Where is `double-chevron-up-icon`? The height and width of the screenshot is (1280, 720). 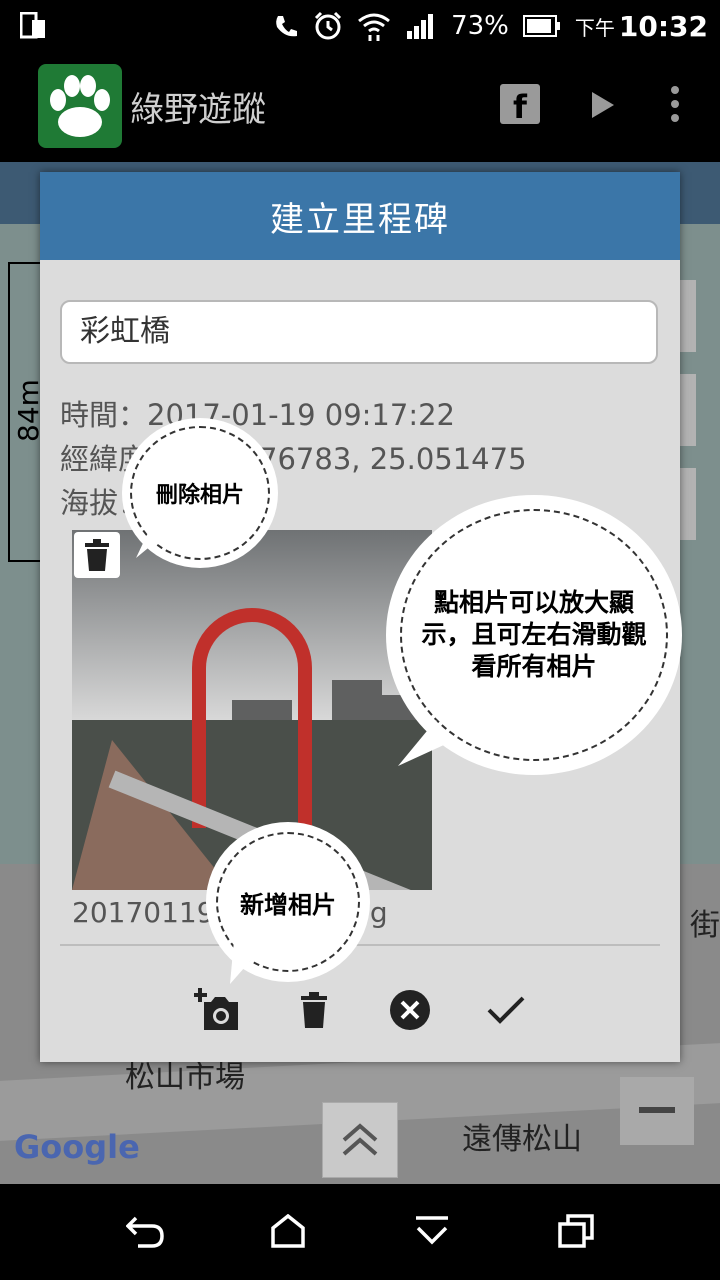 double-chevron-up-icon is located at coordinates (360, 1139).